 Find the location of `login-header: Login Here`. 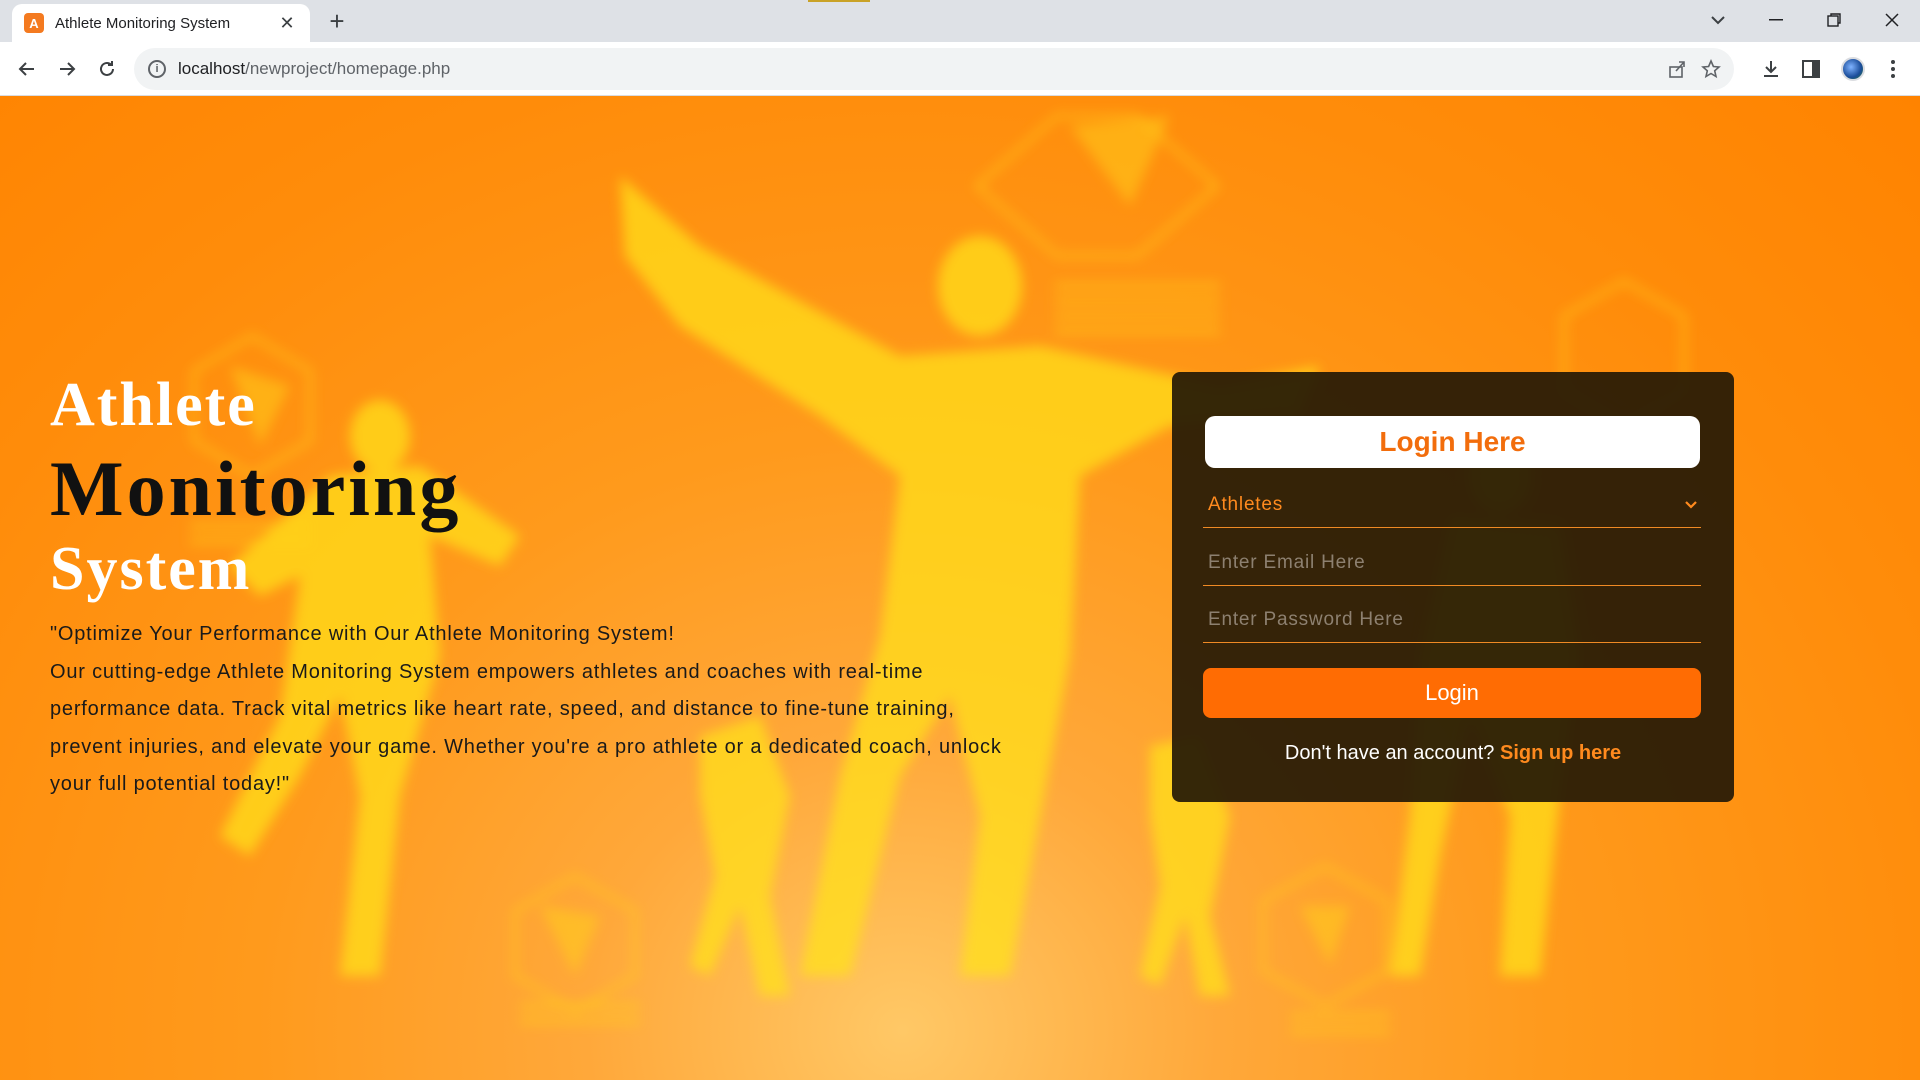

login-header: Login Here is located at coordinates (1452, 442).